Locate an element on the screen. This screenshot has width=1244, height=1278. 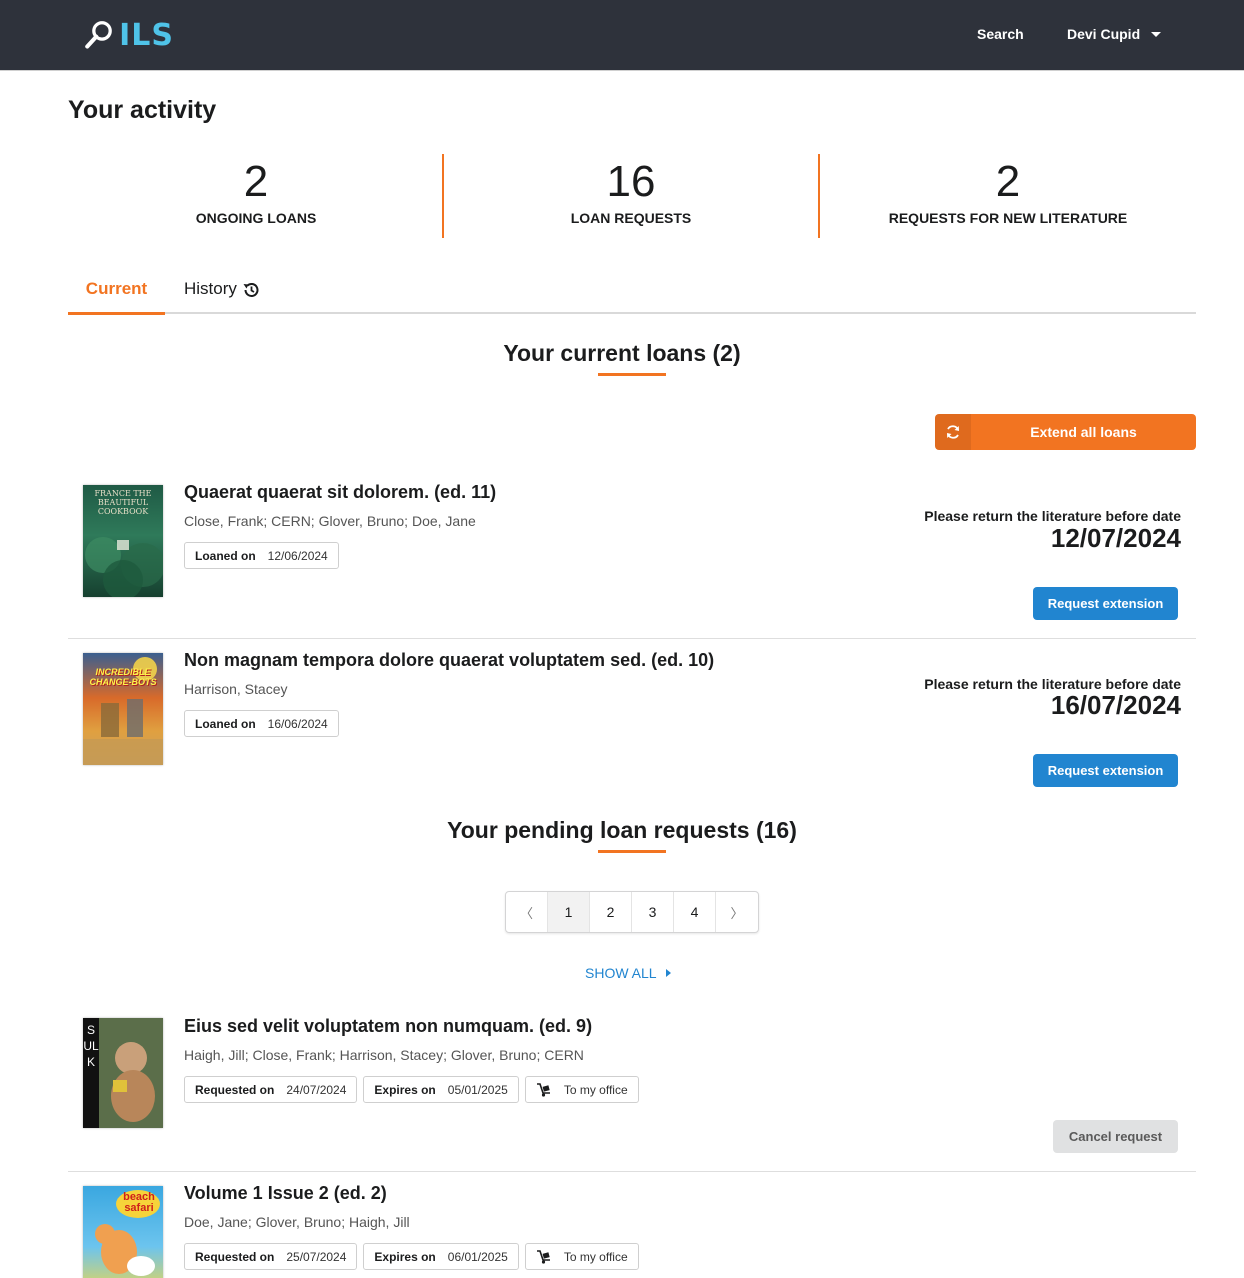
logo-text: ILS is located at coordinates (146, 35).